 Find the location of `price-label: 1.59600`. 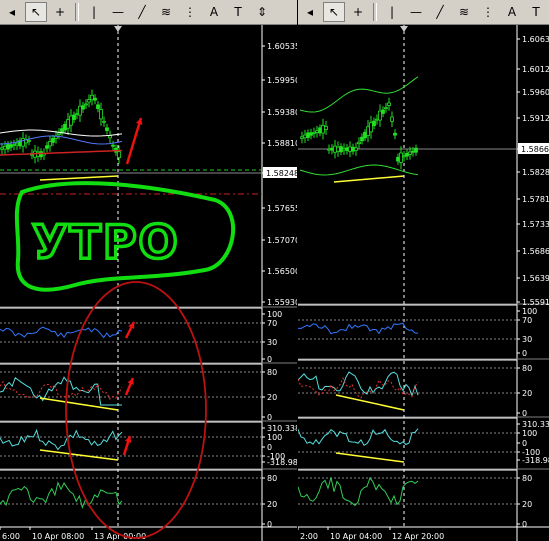

price-label: 1.59600 is located at coordinates (535, 92).